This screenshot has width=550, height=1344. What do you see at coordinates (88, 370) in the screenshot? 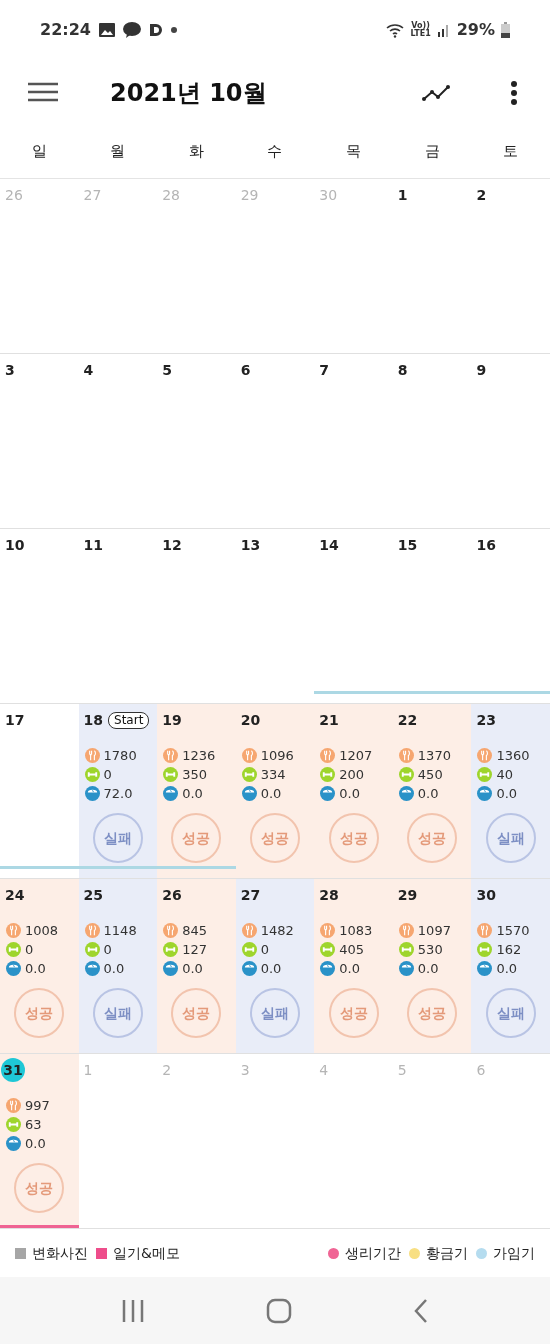
I see `day-number: 4` at bounding box center [88, 370].